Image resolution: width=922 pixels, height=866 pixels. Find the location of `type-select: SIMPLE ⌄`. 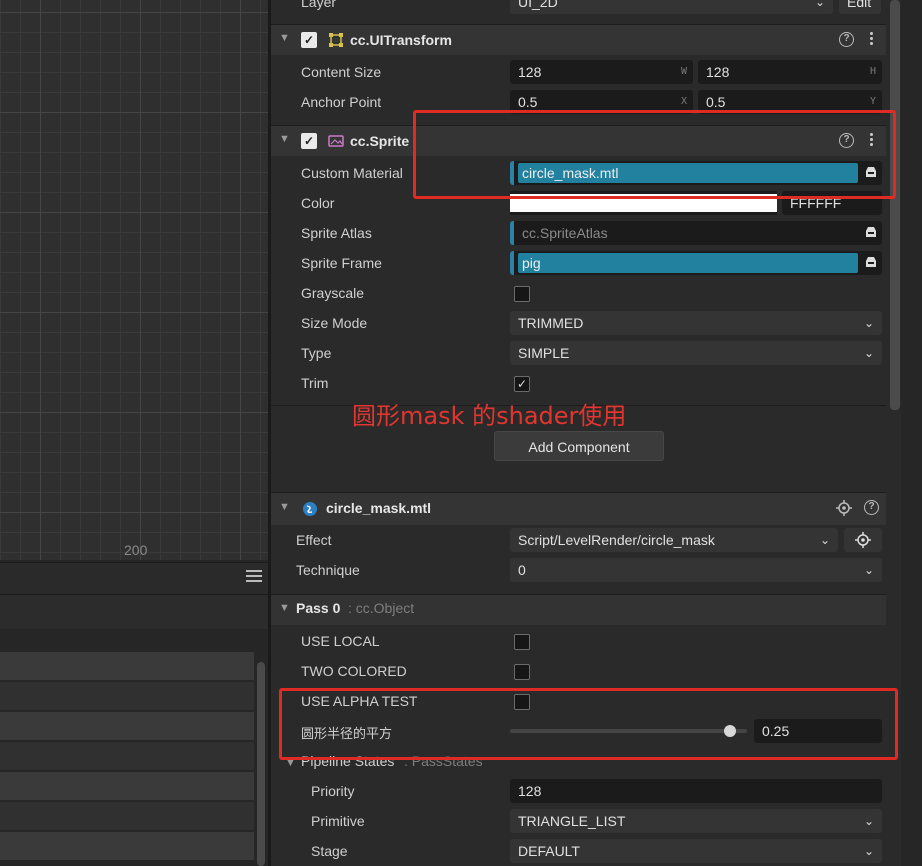

type-select: SIMPLE ⌄ is located at coordinates (696, 353).